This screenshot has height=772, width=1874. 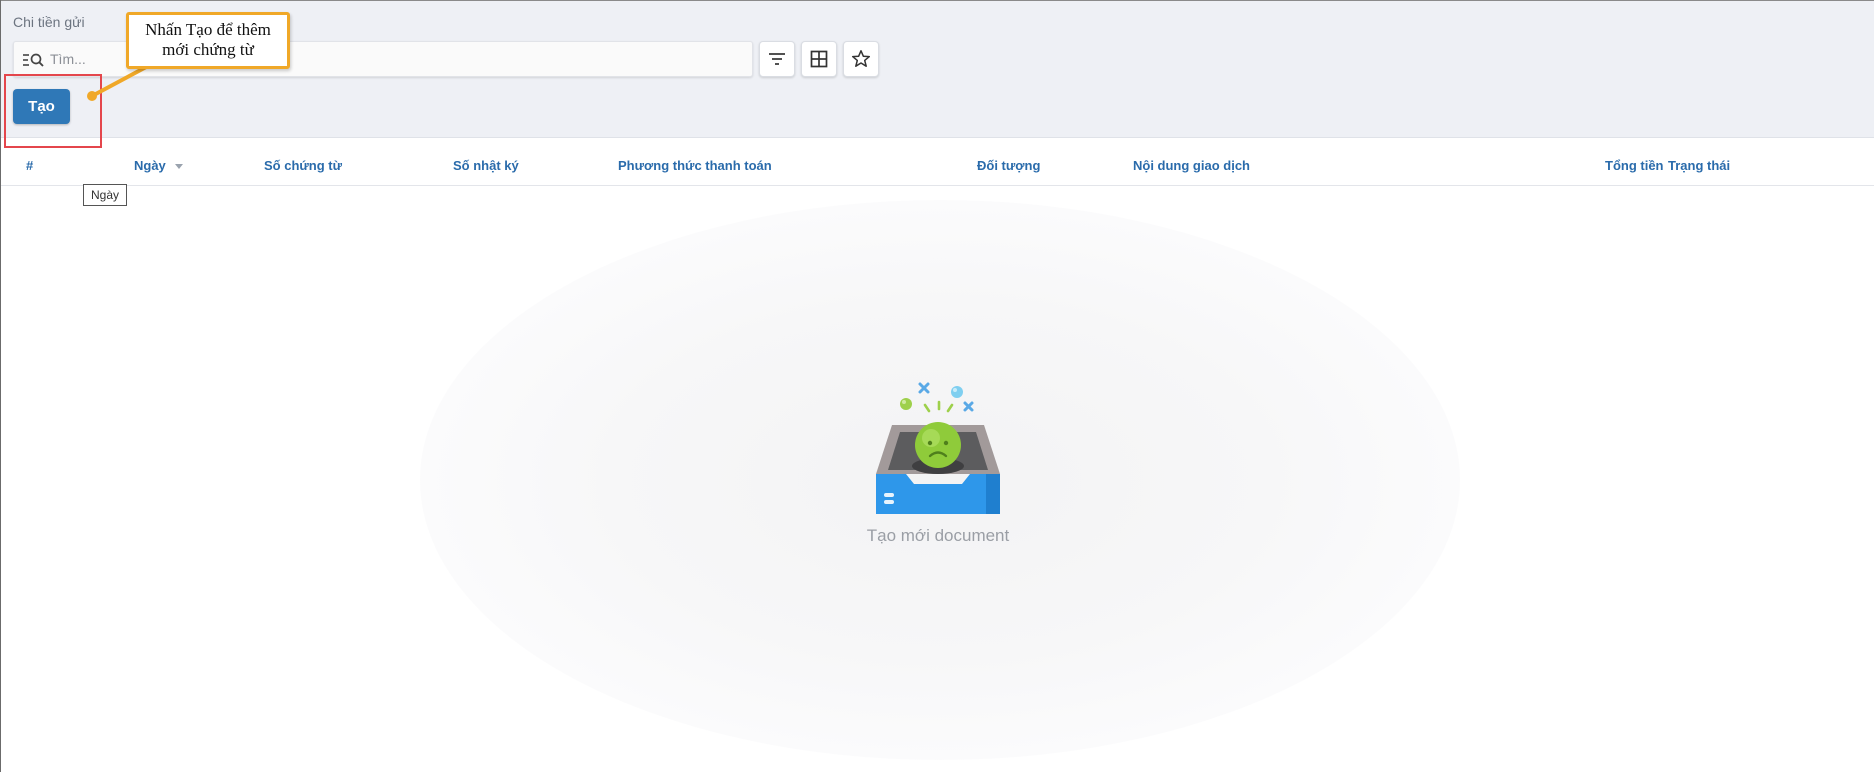 What do you see at coordinates (1699, 165) in the screenshot?
I see `column-header-status: Trạng thái` at bounding box center [1699, 165].